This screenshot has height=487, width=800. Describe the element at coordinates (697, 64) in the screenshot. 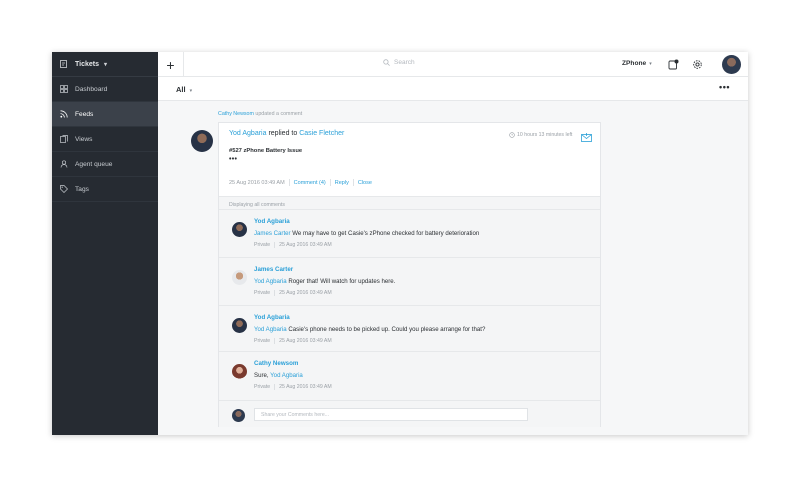

I see `settings-icon` at that location.